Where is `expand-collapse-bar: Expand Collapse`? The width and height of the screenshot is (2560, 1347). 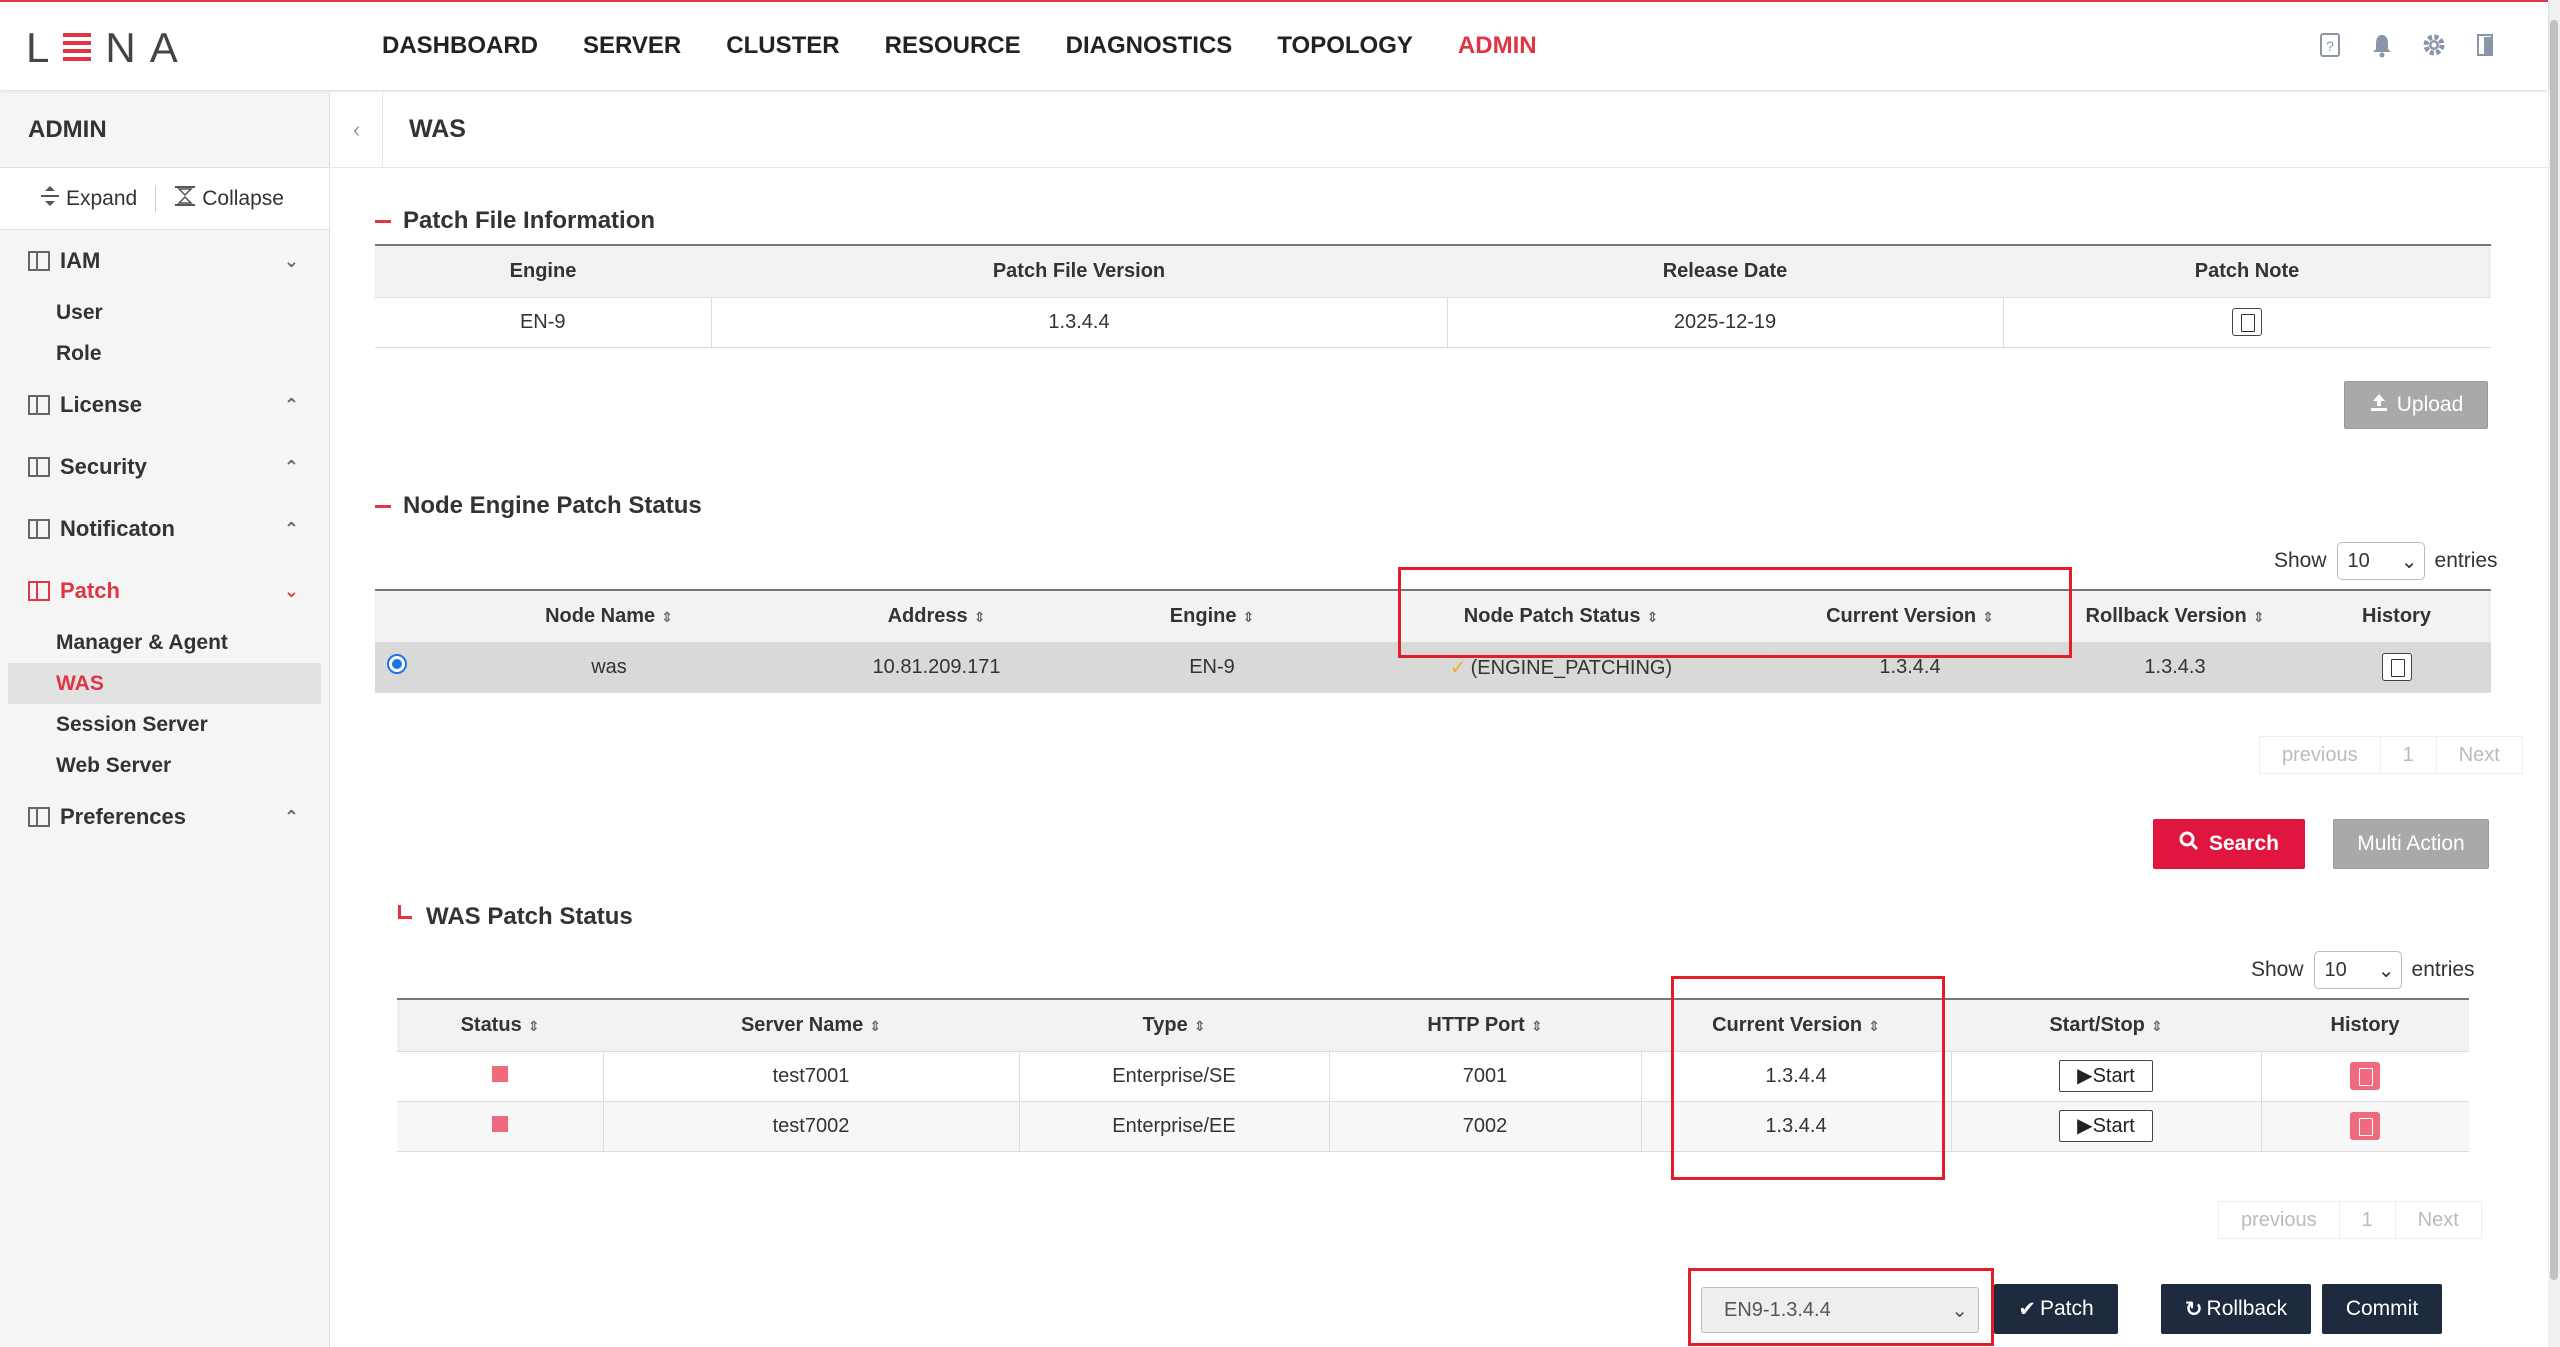 expand-collapse-bar: Expand Collapse is located at coordinates (164, 199).